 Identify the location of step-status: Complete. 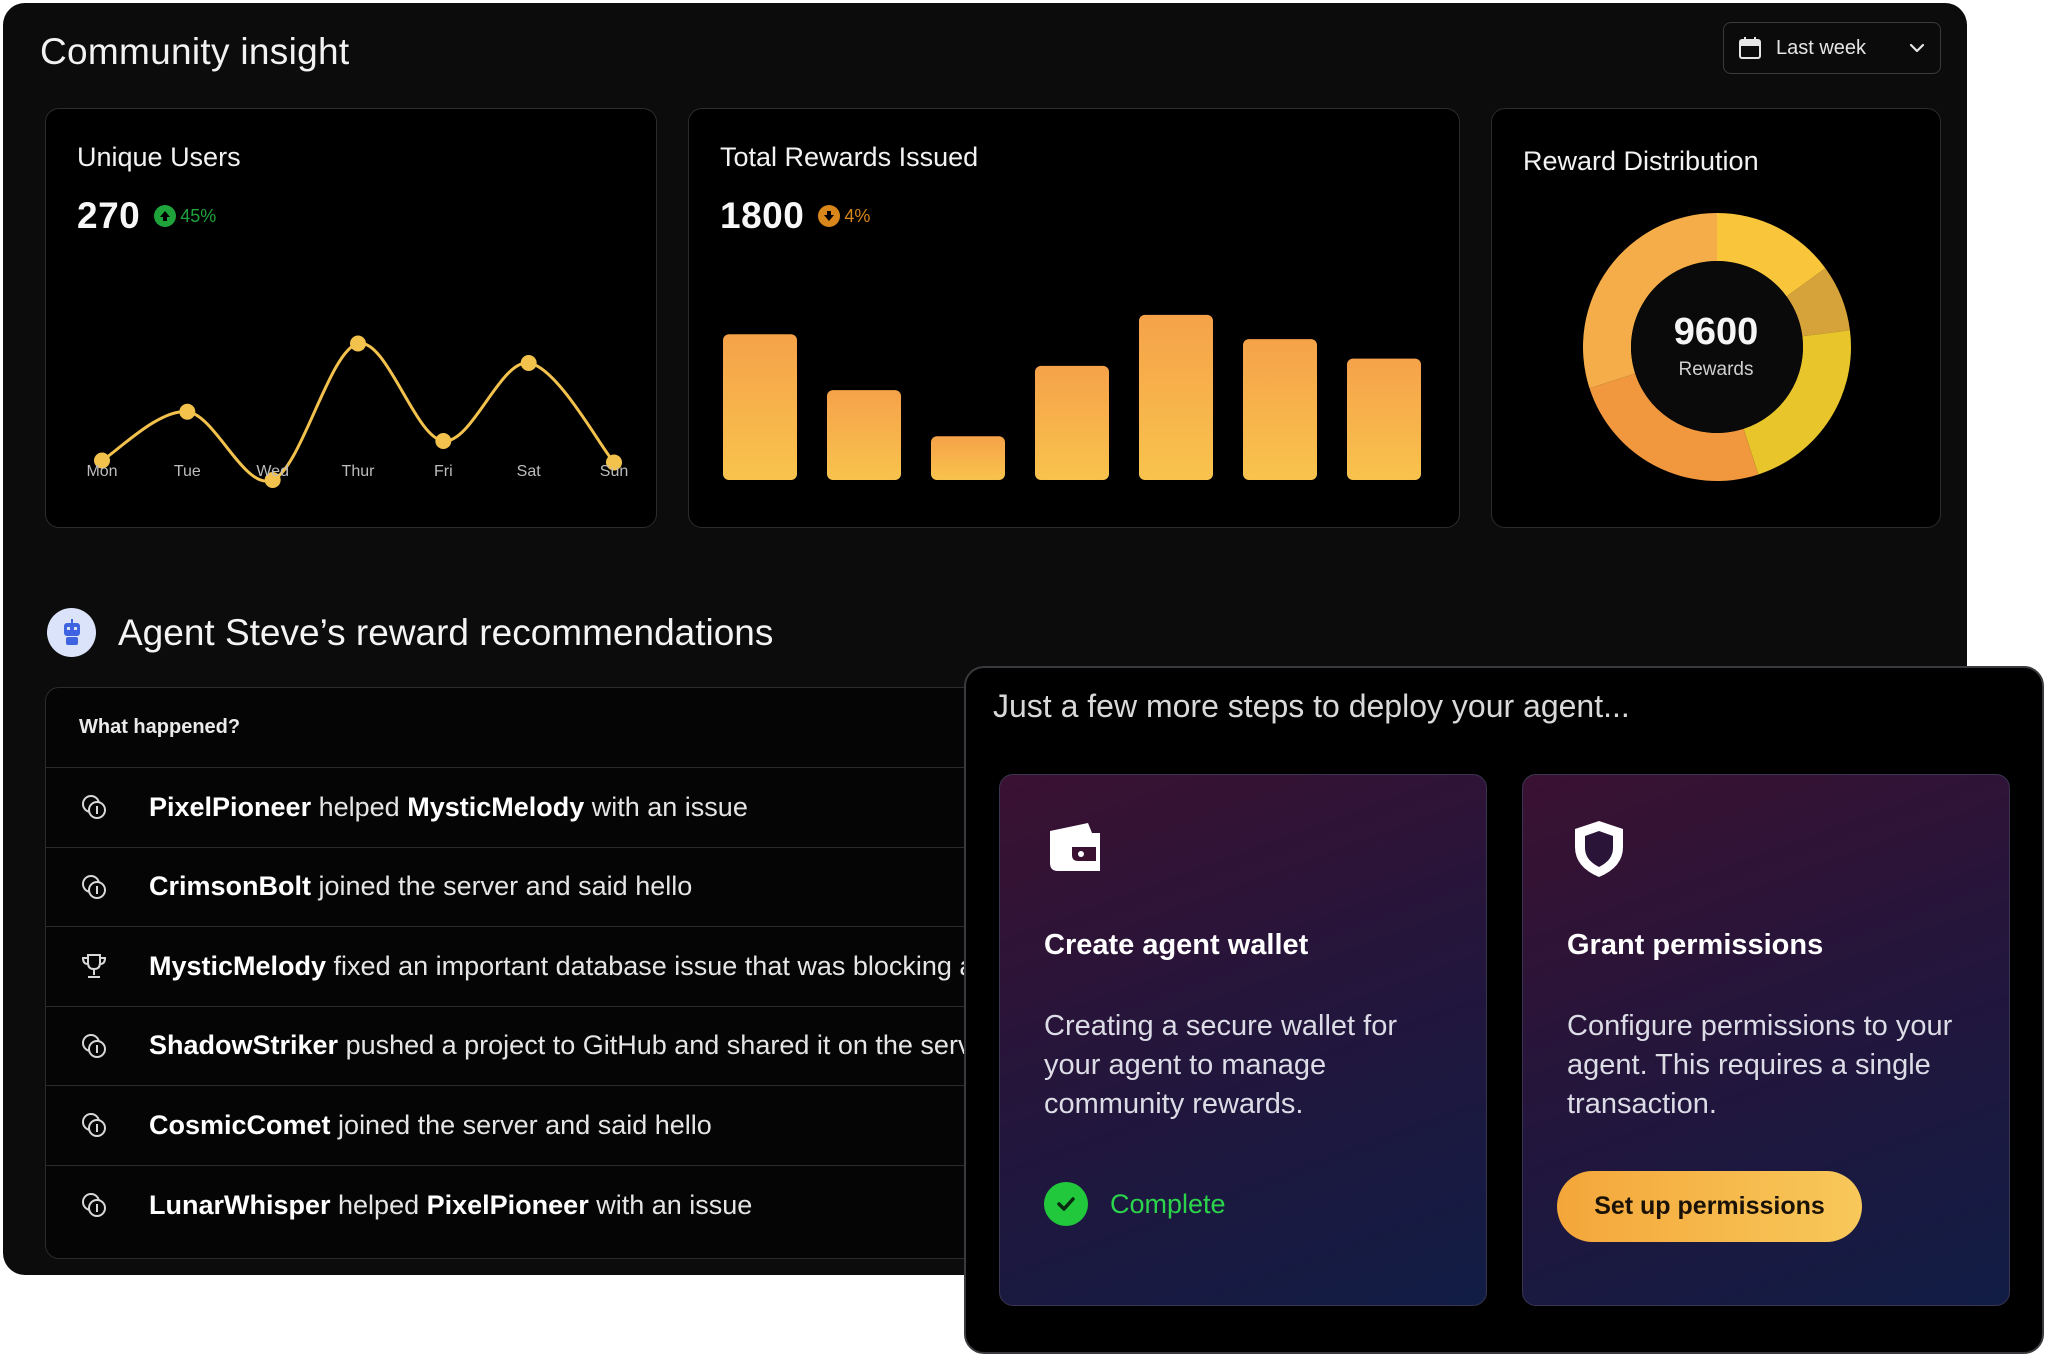
(1135, 1204).